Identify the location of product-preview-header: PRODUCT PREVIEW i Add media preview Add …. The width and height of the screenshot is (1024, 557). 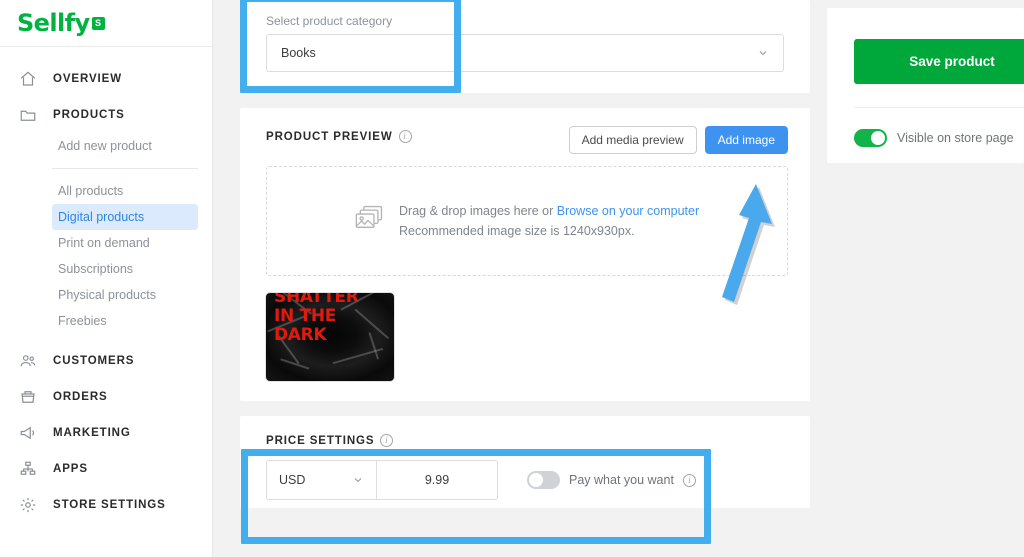
(527, 140).